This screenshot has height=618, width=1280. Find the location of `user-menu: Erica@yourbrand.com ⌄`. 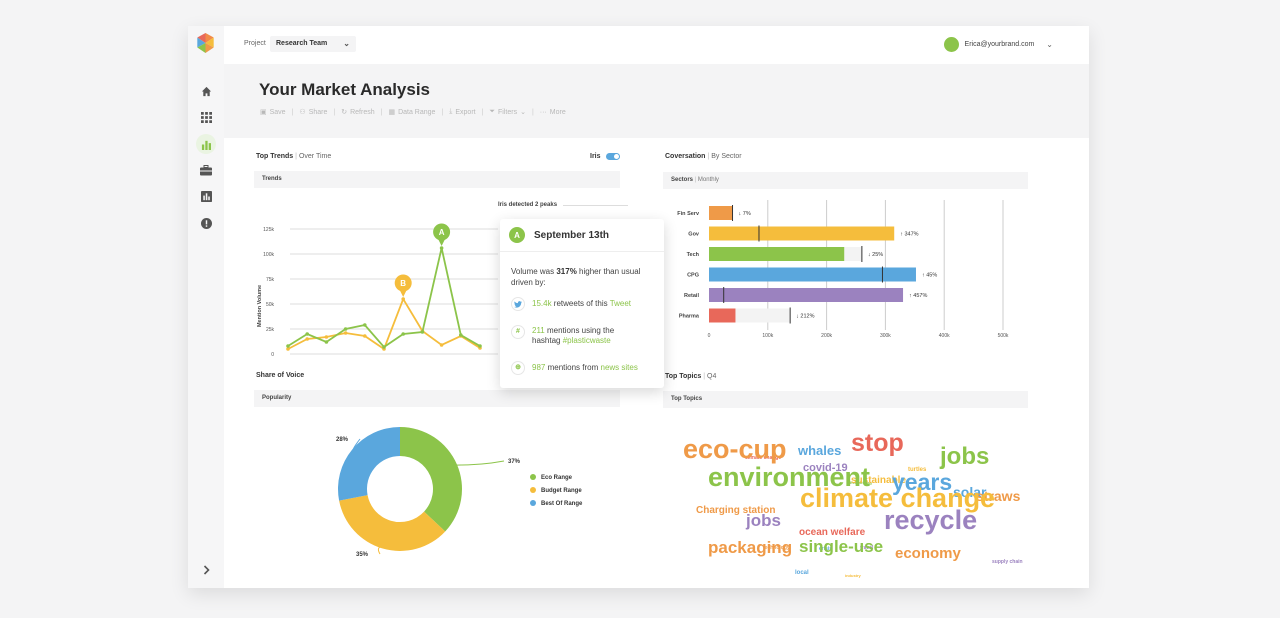

user-menu: Erica@yourbrand.com ⌄ is located at coordinates (998, 44).